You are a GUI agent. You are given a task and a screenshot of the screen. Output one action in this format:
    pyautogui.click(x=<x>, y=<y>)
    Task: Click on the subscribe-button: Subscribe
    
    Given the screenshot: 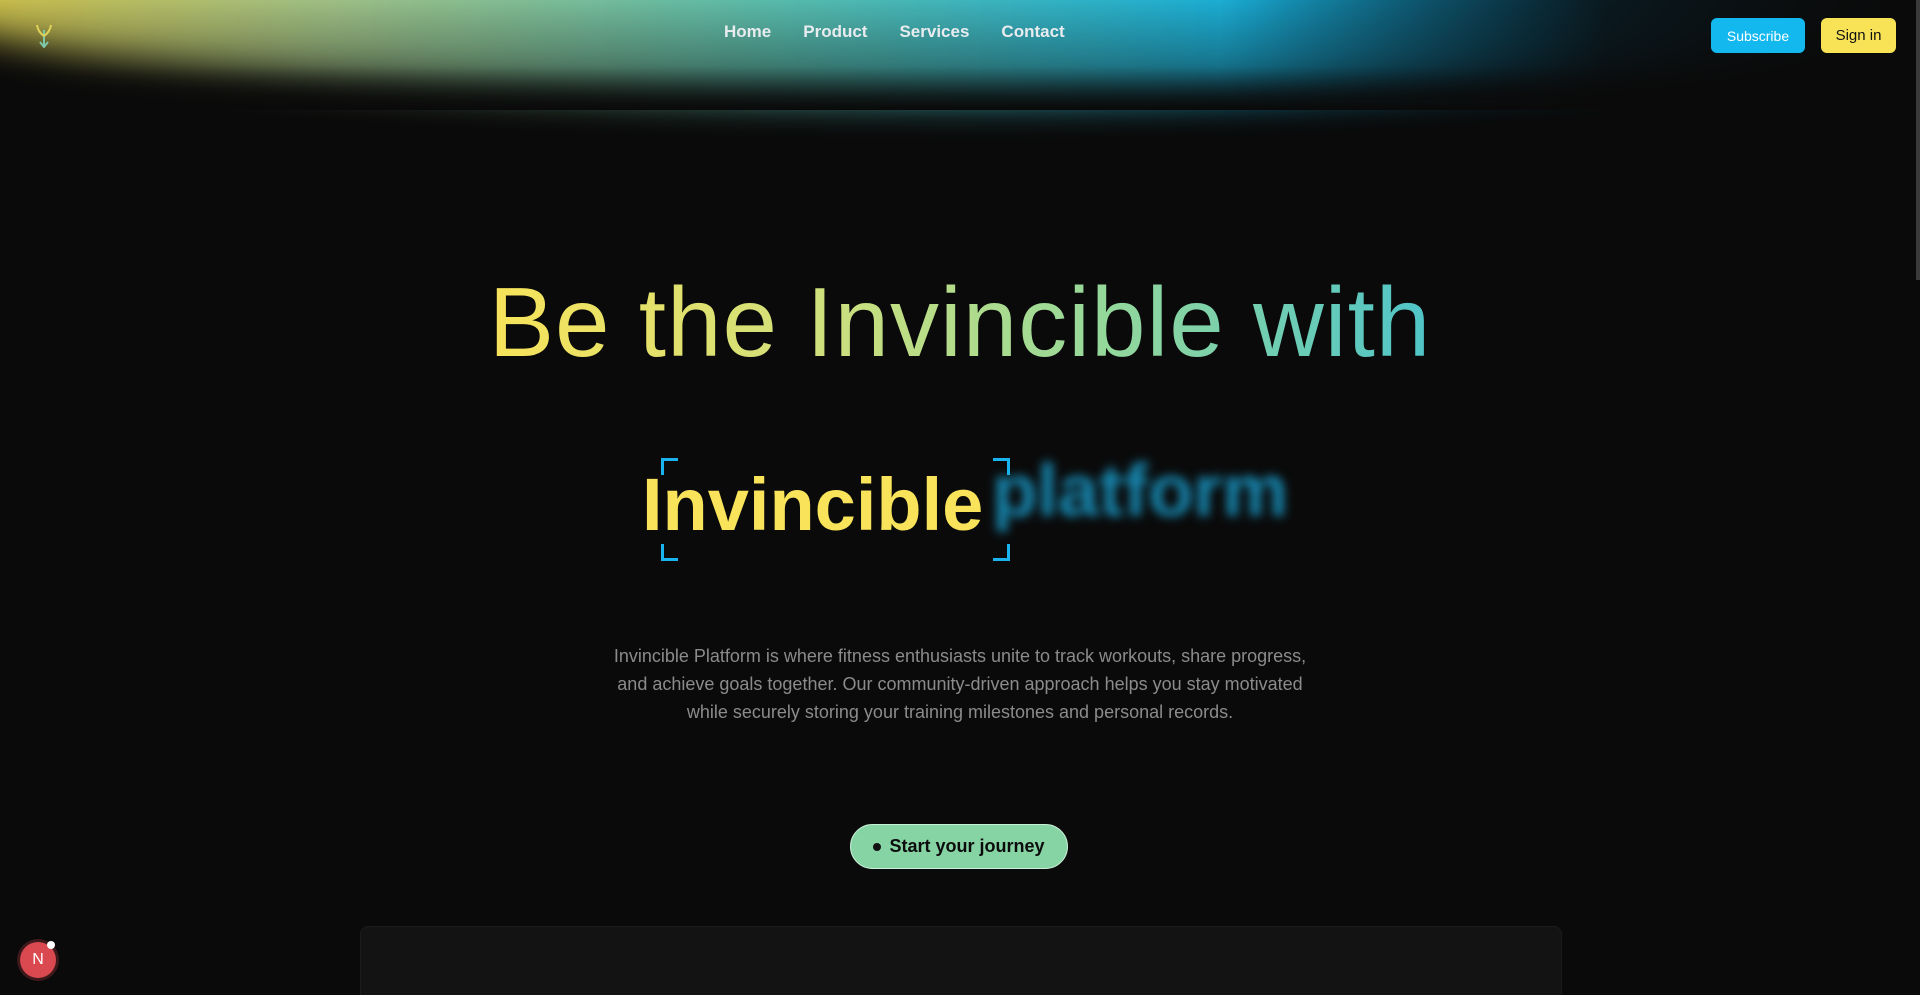 What is the action you would take?
    pyautogui.click(x=1758, y=35)
    